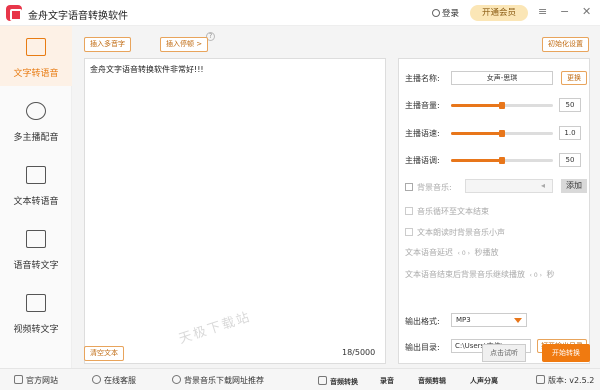 This screenshot has width=600, height=390. I want to click on start-convert-button: 开始转换, so click(566, 353).